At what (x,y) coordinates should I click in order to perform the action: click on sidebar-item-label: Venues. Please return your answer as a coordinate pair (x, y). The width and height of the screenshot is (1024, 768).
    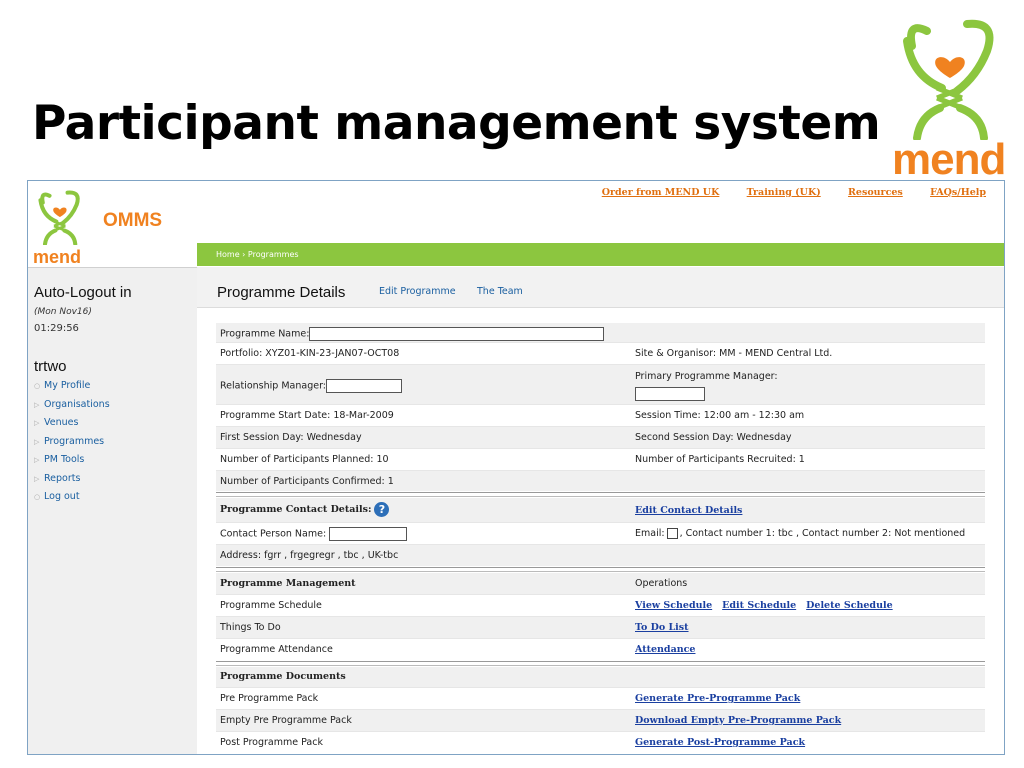
    Looking at the image, I should click on (61, 422).